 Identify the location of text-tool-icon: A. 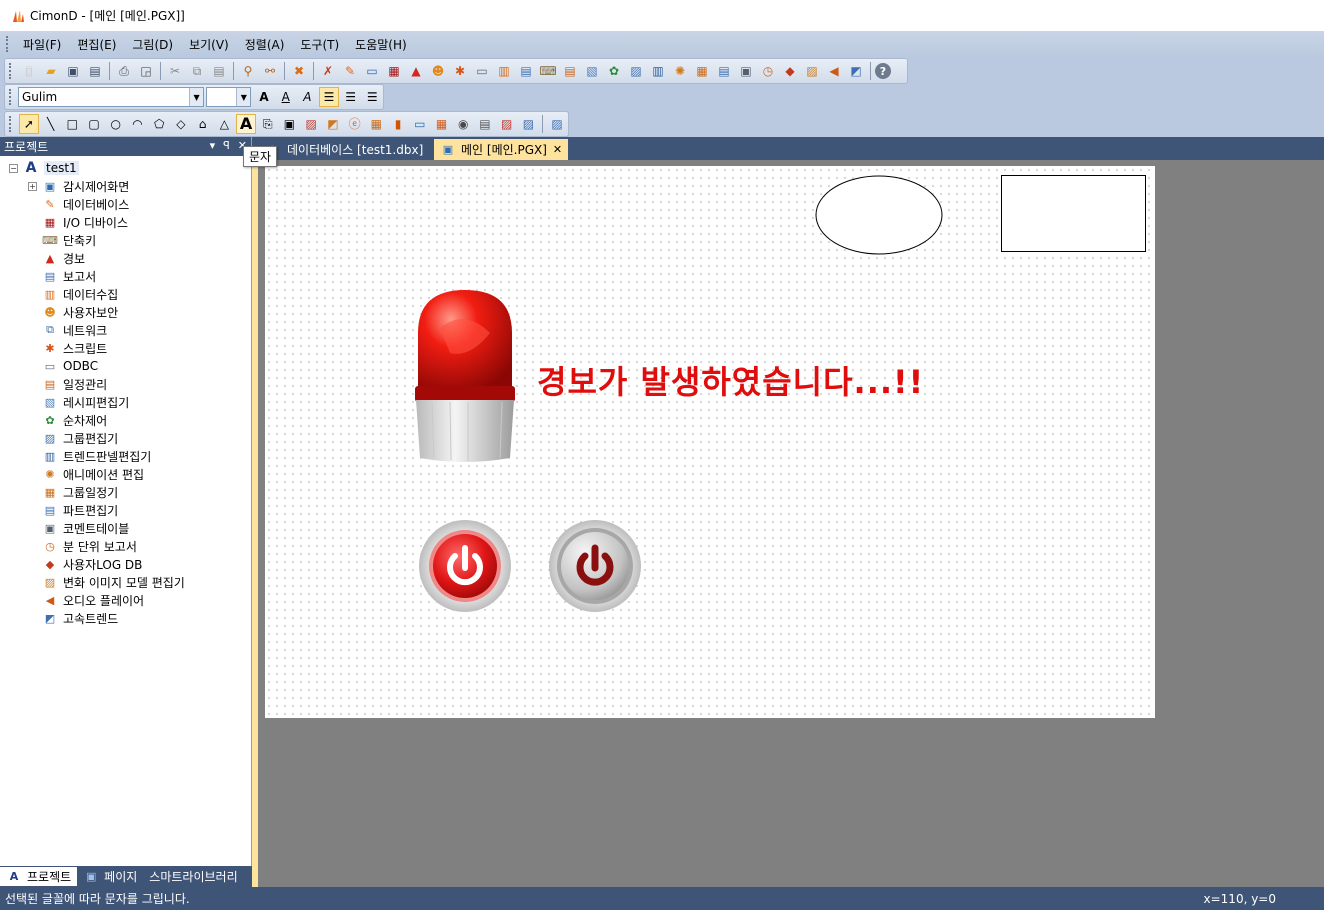
(246, 124).